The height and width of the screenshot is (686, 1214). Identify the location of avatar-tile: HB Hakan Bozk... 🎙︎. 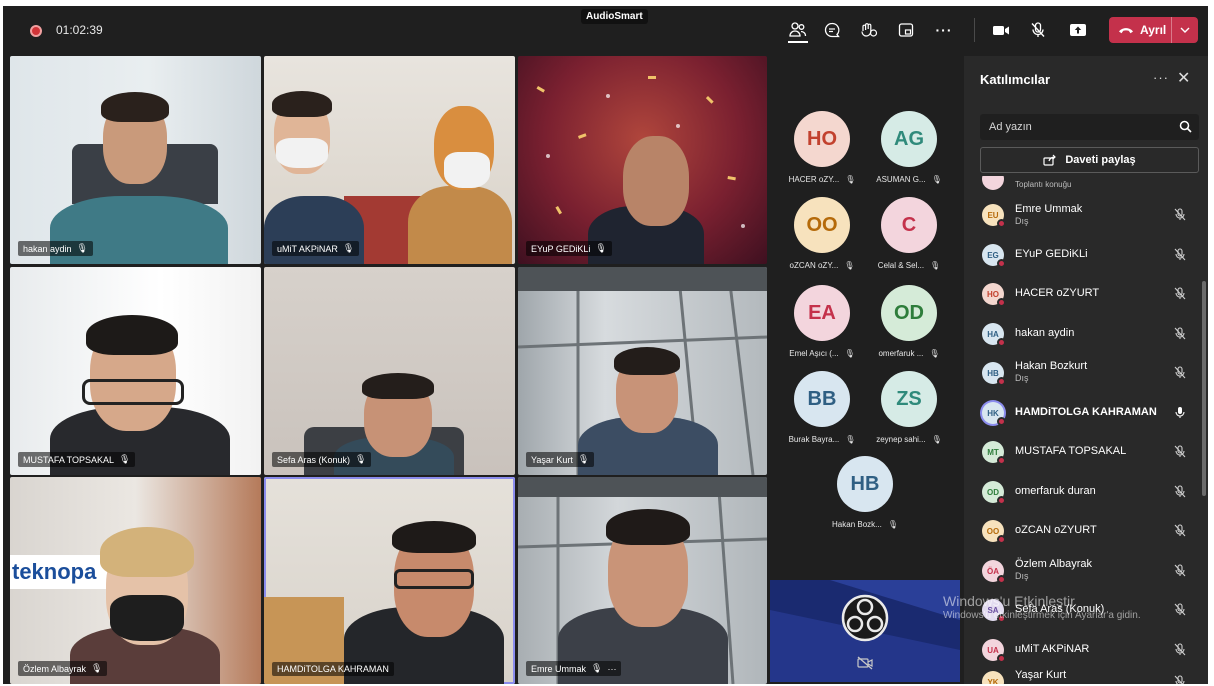
(865, 492).